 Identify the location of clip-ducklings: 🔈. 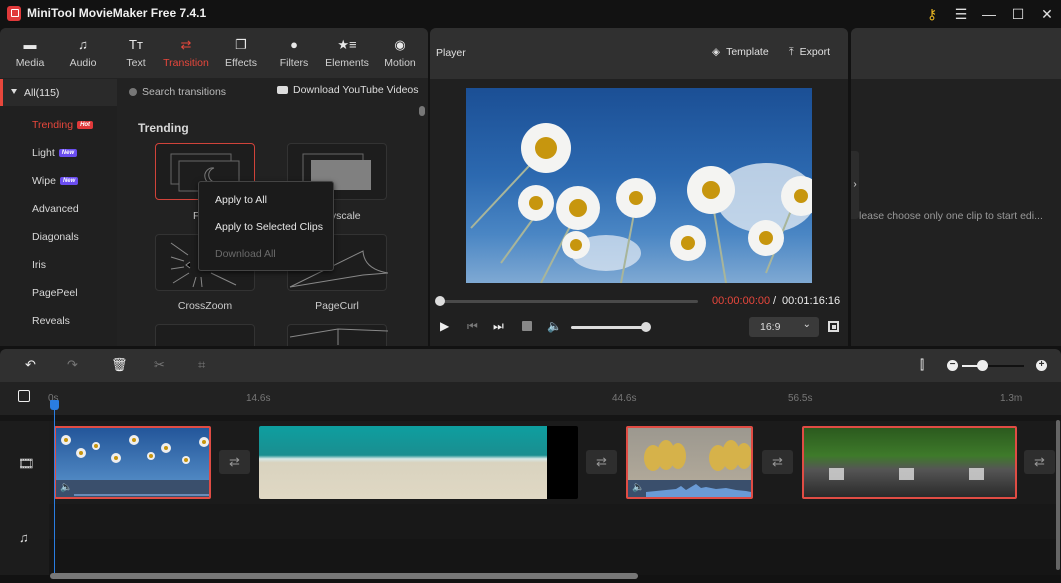
(689, 462).